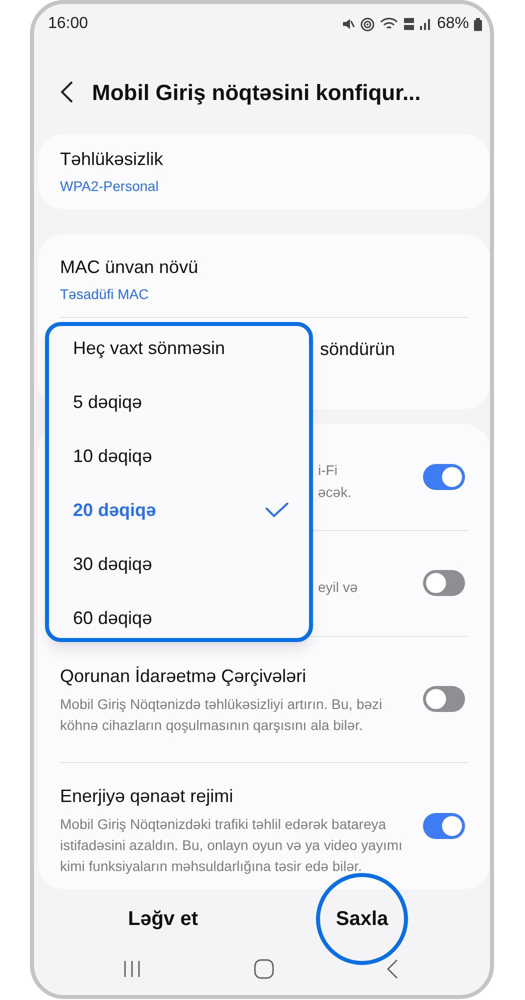 This screenshot has width=525, height=1000. What do you see at coordinates (275, 267) in the screenshot?
I see `setting-title: MAC ünvan növü` at bounding box center [275, 267].